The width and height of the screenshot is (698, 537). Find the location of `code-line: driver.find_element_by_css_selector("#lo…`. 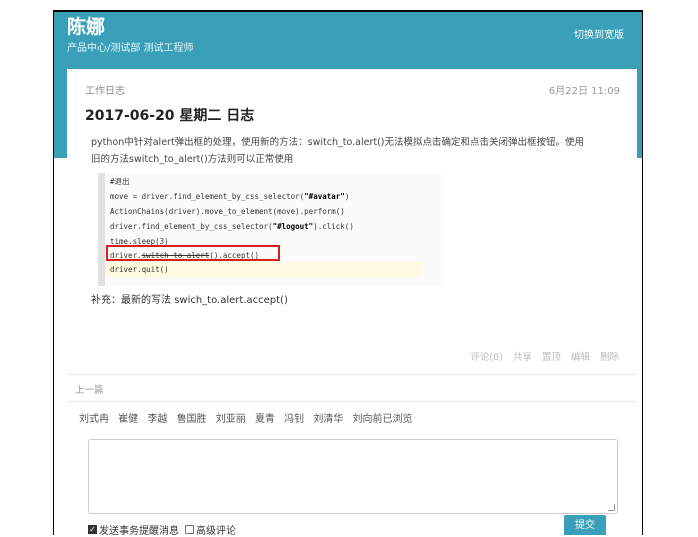

code-line: driver.find_element_by_css_selector("#lo… is located at coordinates (232, 226).